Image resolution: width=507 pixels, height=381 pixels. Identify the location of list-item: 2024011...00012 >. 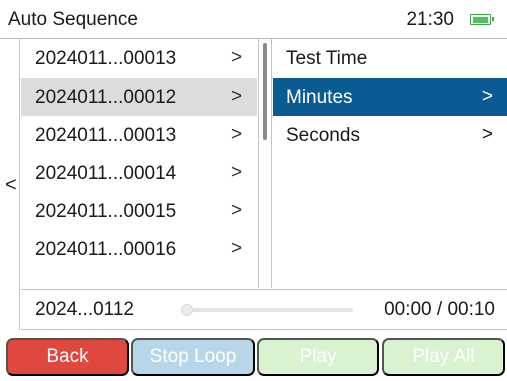
(139, 97).